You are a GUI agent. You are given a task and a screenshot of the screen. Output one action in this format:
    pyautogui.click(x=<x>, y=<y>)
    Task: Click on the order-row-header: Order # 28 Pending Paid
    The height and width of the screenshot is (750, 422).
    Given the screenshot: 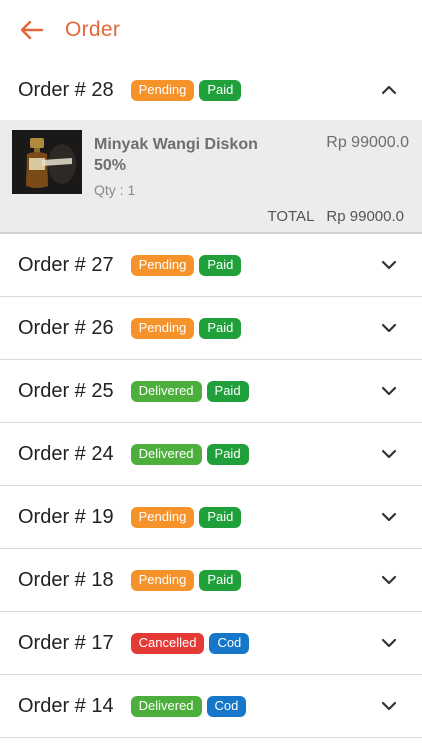 What is the action you would take?
    pyautogui.click(x=211, y=90)
    